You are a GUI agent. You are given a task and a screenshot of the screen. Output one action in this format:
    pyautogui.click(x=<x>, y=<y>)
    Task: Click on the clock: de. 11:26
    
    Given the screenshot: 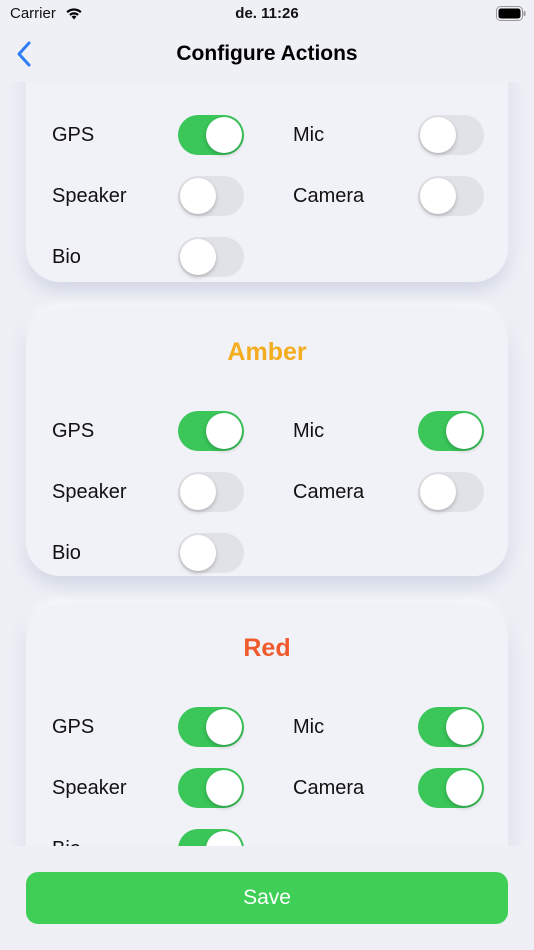 What is the action you would take?
    pyautogui.click(x=267, y=13)
    